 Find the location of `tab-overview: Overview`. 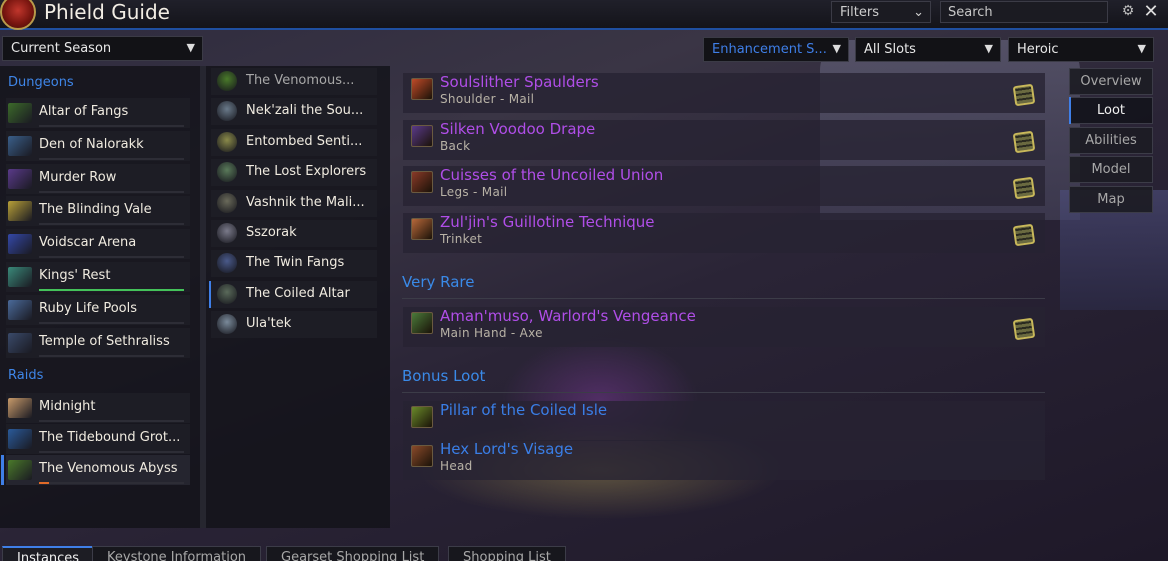

tab-overview: Overview is located at coordinates (1111, 81).